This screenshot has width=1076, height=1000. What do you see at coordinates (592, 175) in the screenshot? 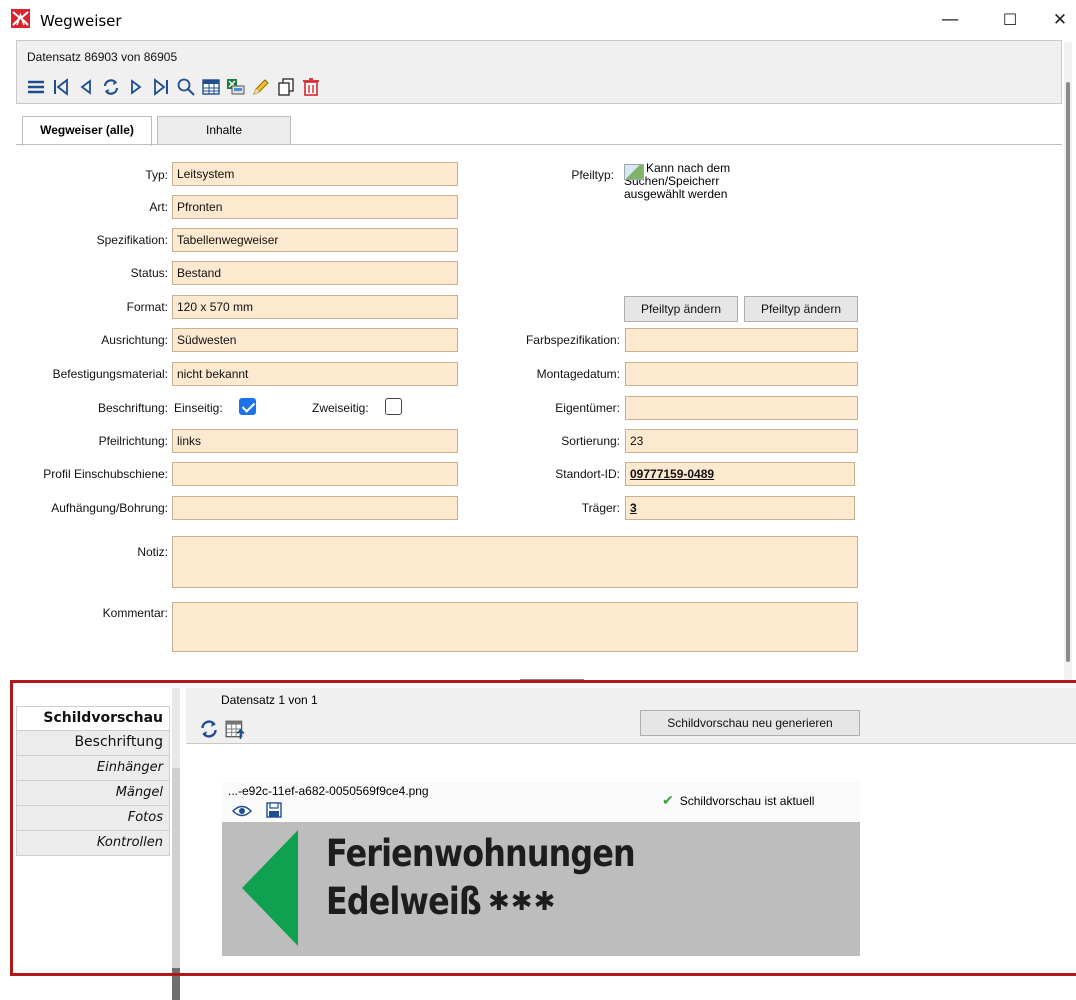
I see `pfeiltyp-label: Pfeiltyp:` at bounding box center [592, 175].